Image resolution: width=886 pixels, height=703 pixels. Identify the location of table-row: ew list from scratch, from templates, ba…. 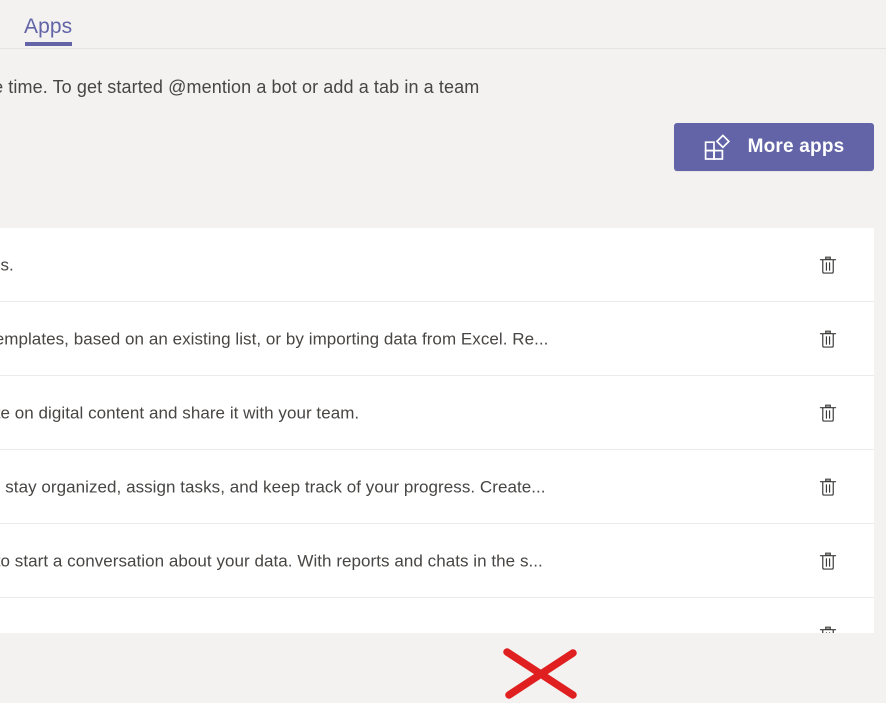
(437, 339).